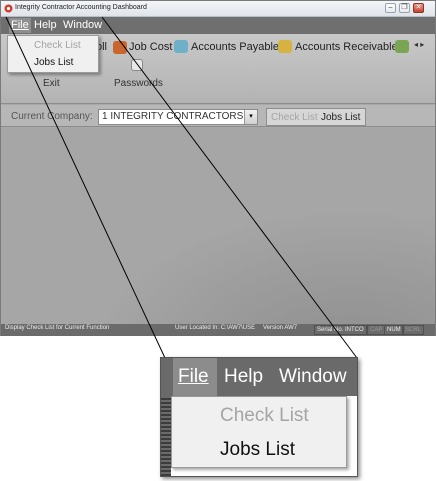 The image size is (436, 481). Describe the element at coordinates (243, 377) in the screenshot. I see `zoom-menu-help: Help` at that location.